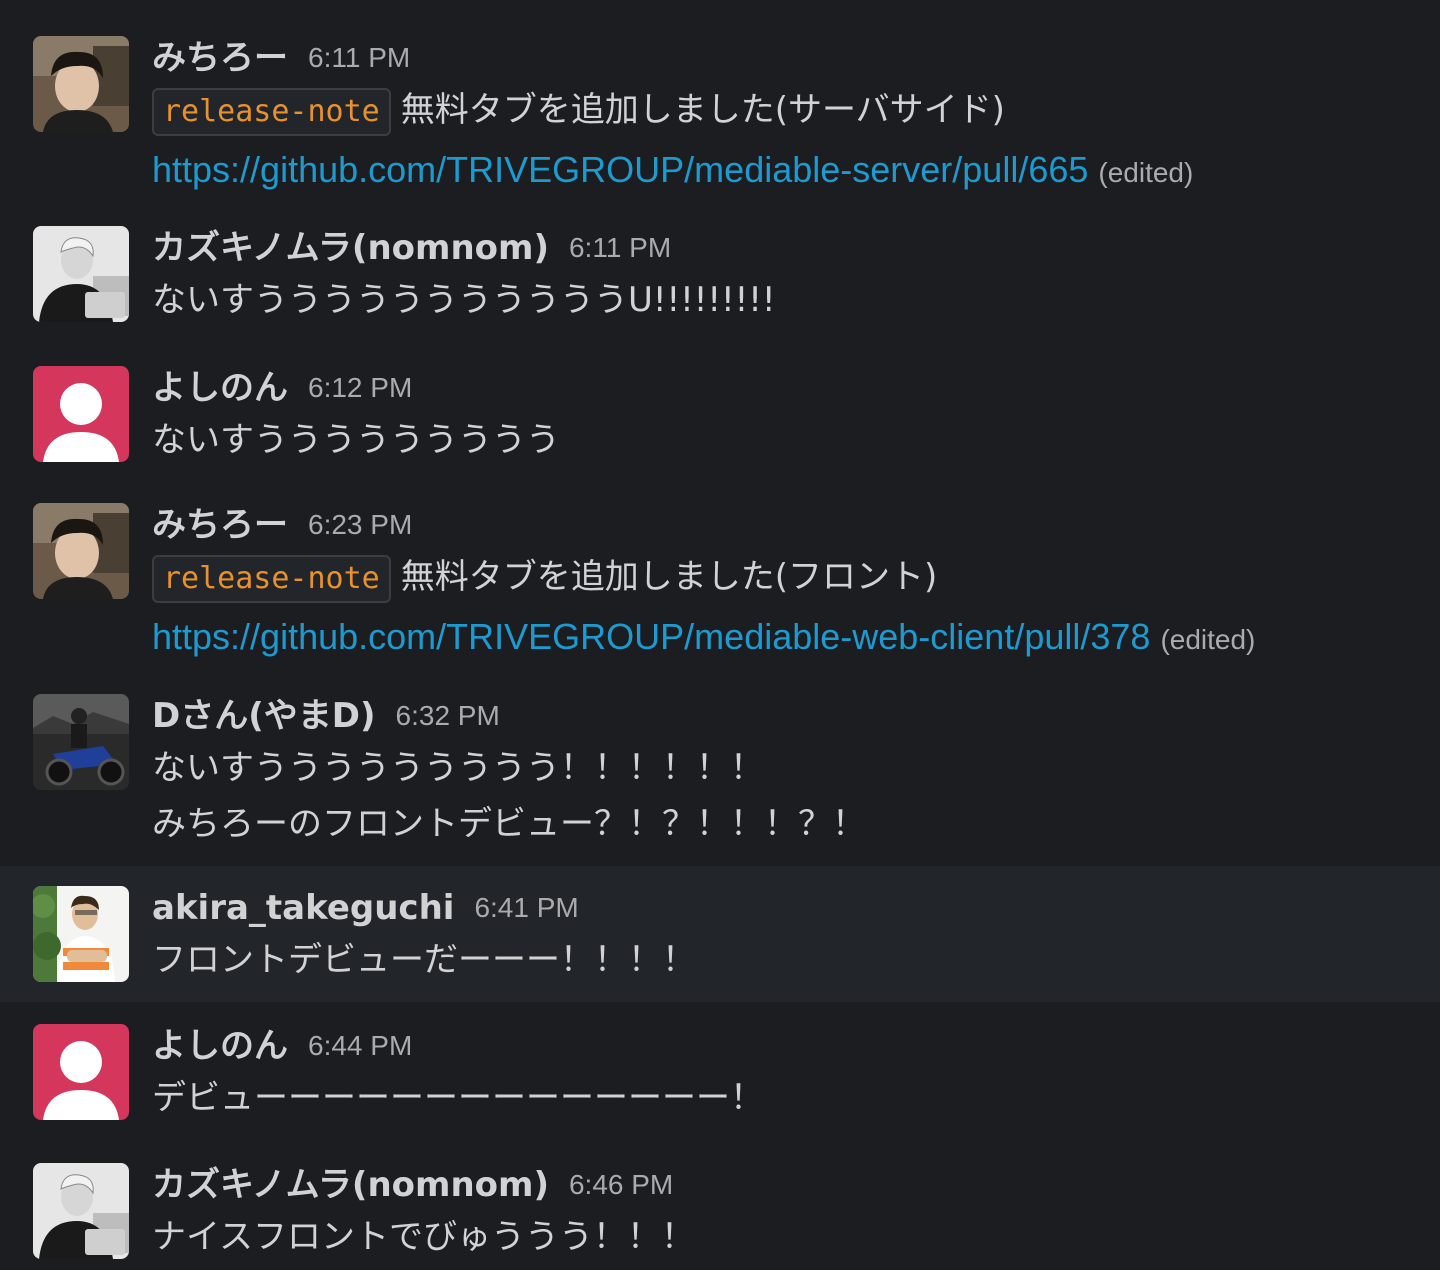 The height and width of the screenshot is (1270, 1440). Describe the element at coordinates (303, 908) in the screenshot. I see `author-name: akira_takeguchi` at that location.